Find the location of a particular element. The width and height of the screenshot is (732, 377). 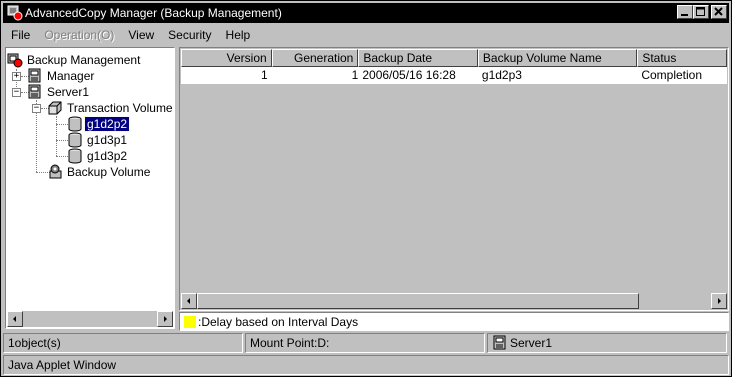

backup-management-icon is located at coordinates (15, 60).